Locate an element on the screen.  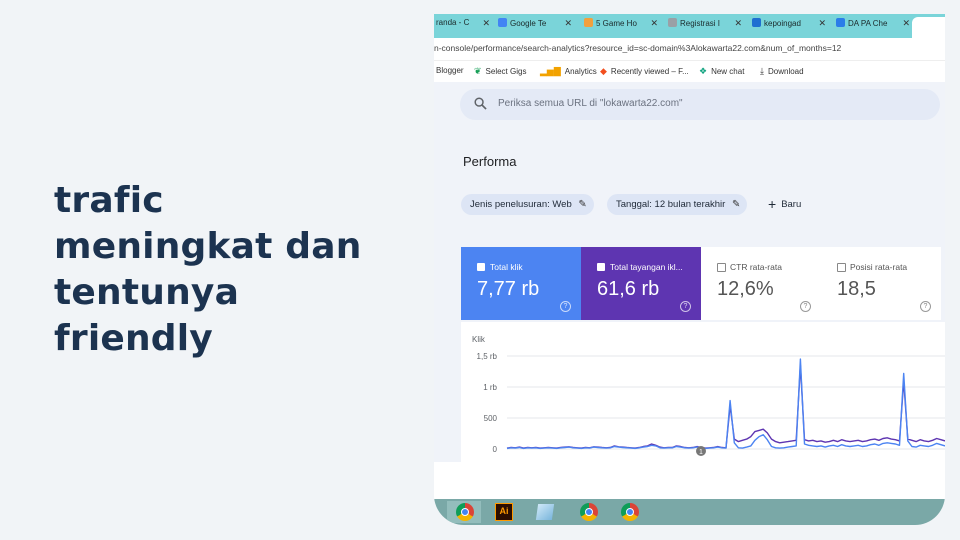
impressions-series-line is located at coordinates (725, 406).